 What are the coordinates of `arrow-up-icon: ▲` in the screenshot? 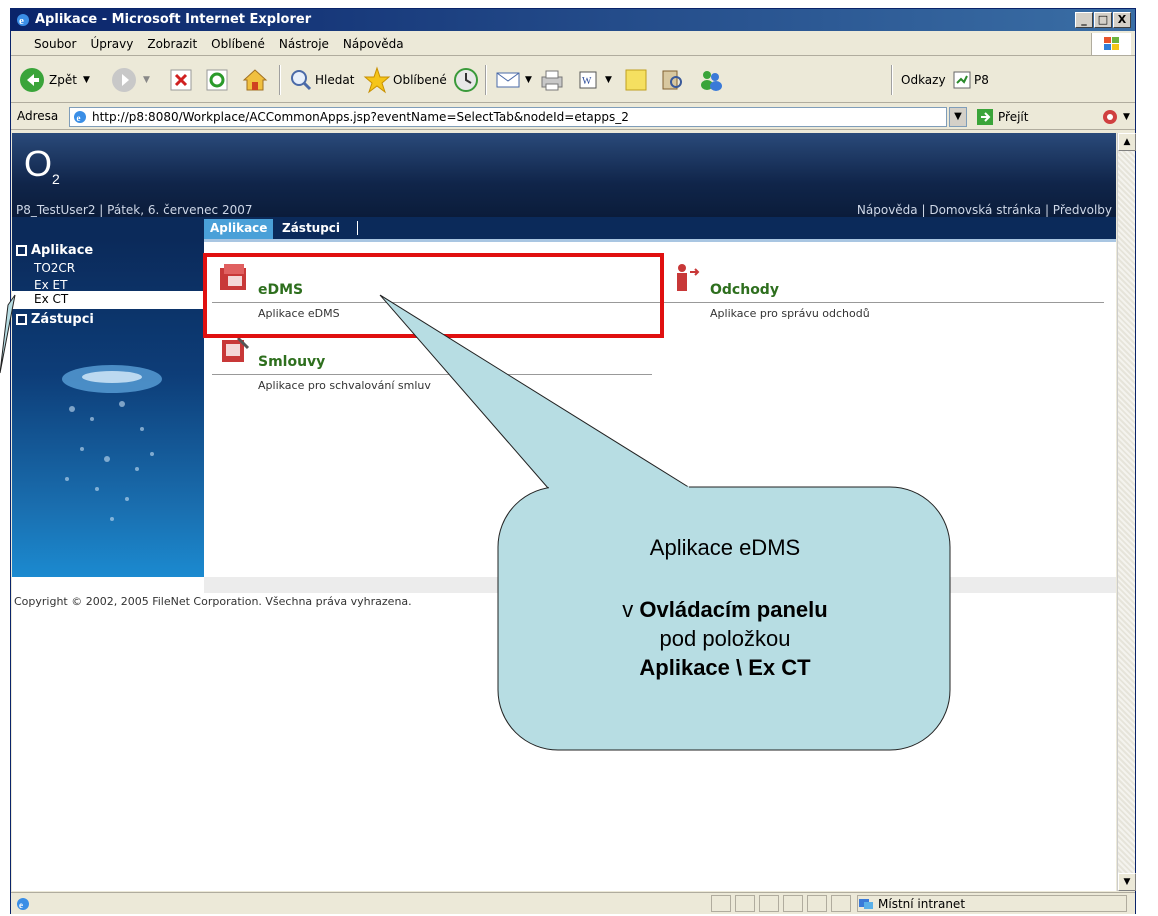 It's located at (1127, 142).